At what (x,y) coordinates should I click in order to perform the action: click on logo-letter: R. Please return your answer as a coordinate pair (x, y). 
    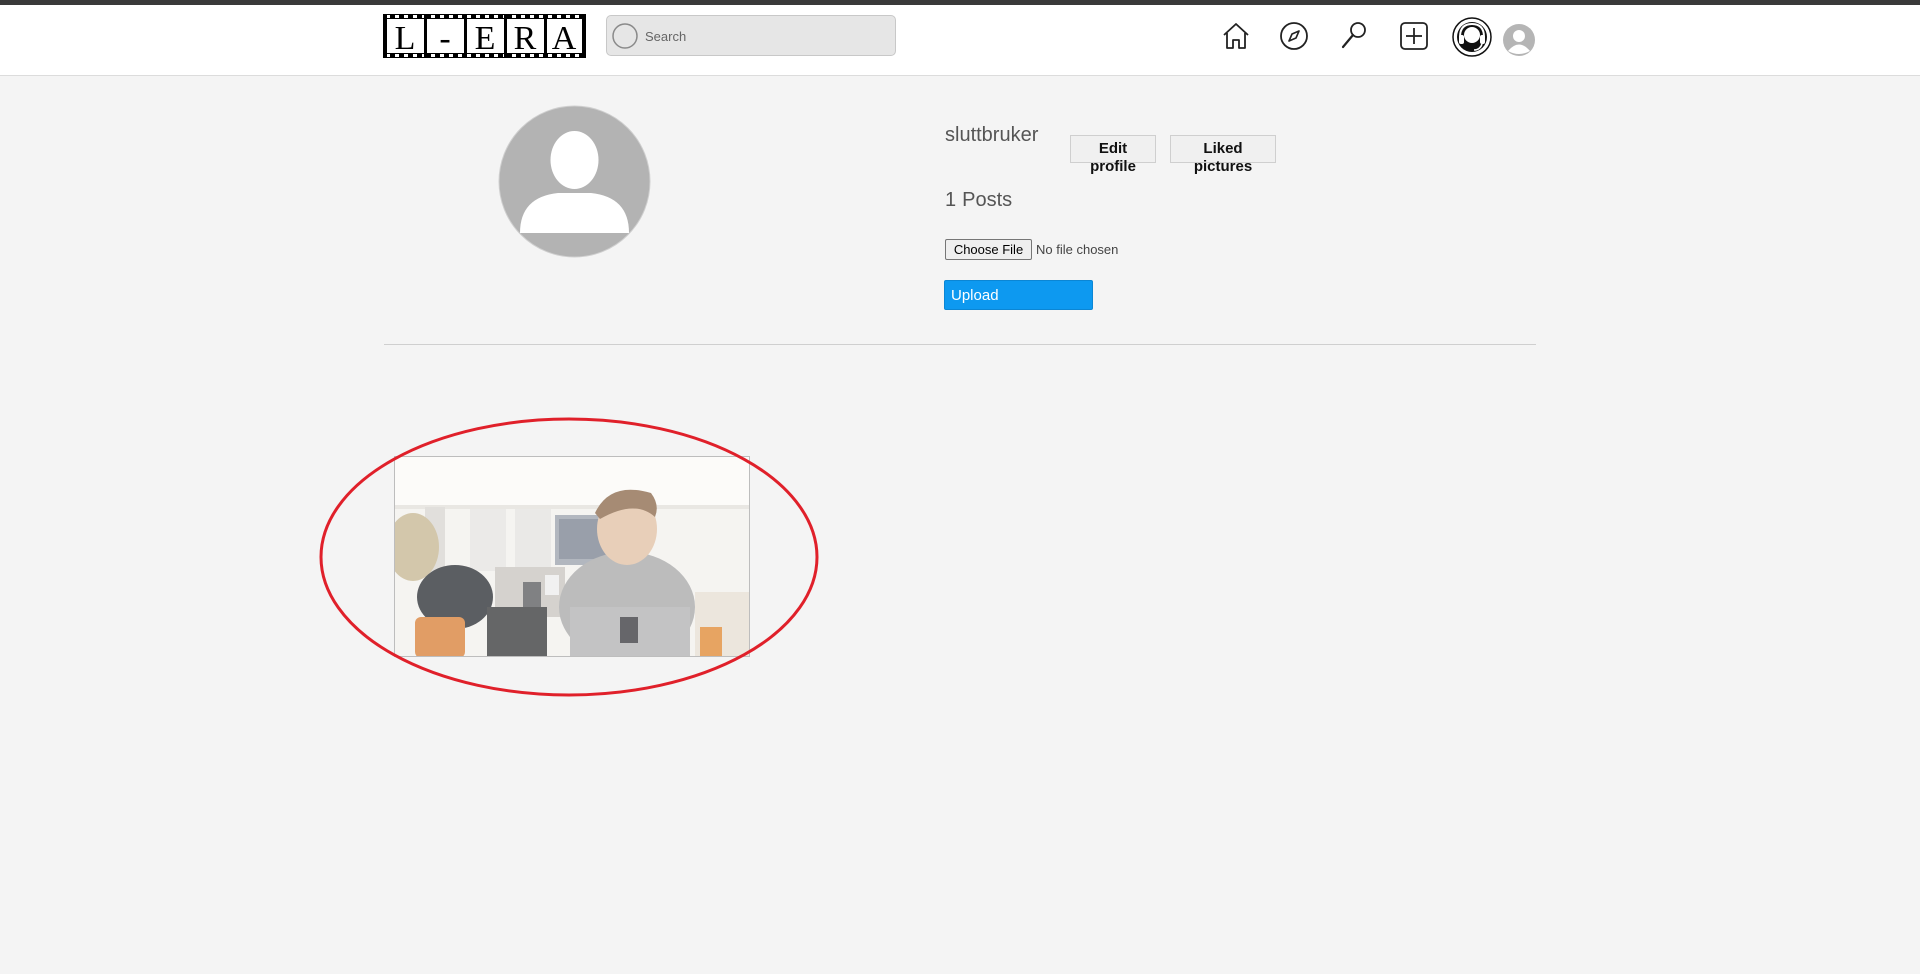
    Looking at the image, I should click on (525, 38).